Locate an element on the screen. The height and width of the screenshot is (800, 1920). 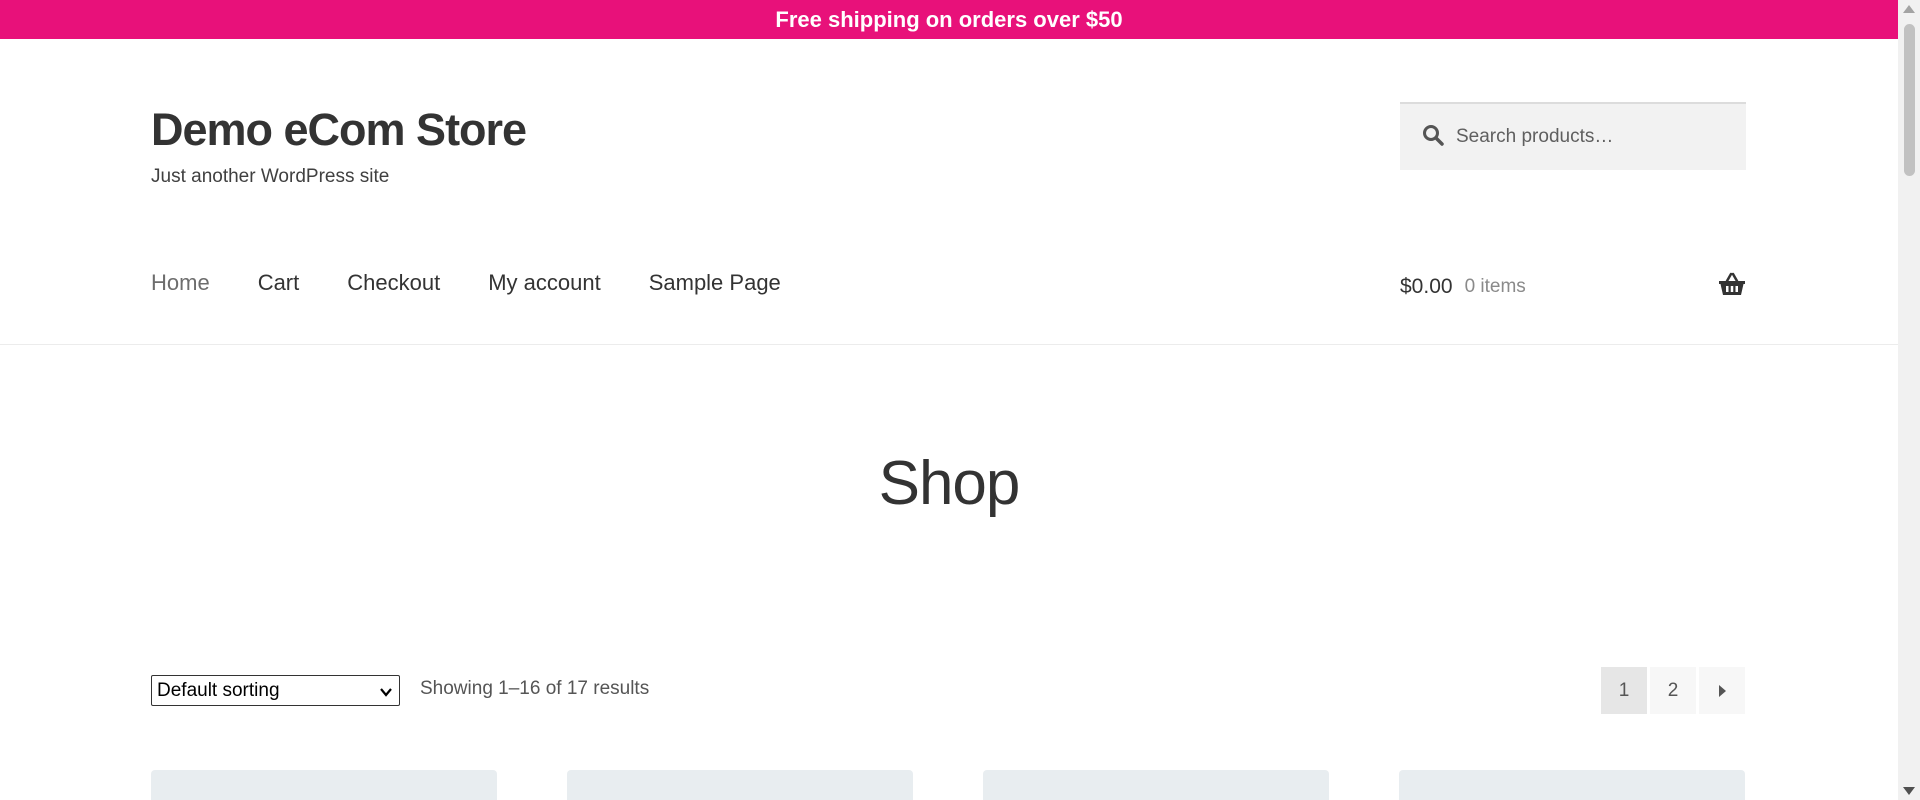
site-tagline: Just another WordPress site is located at coordinates (270, 176).